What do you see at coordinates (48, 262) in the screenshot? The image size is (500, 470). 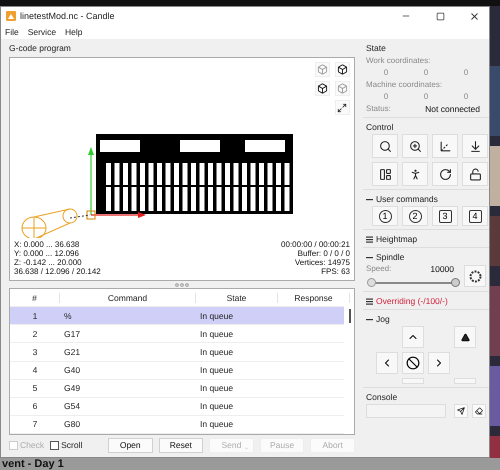 I see `range-text: Z: -0.142 ... 20.000` at bounding box center [48, 262].